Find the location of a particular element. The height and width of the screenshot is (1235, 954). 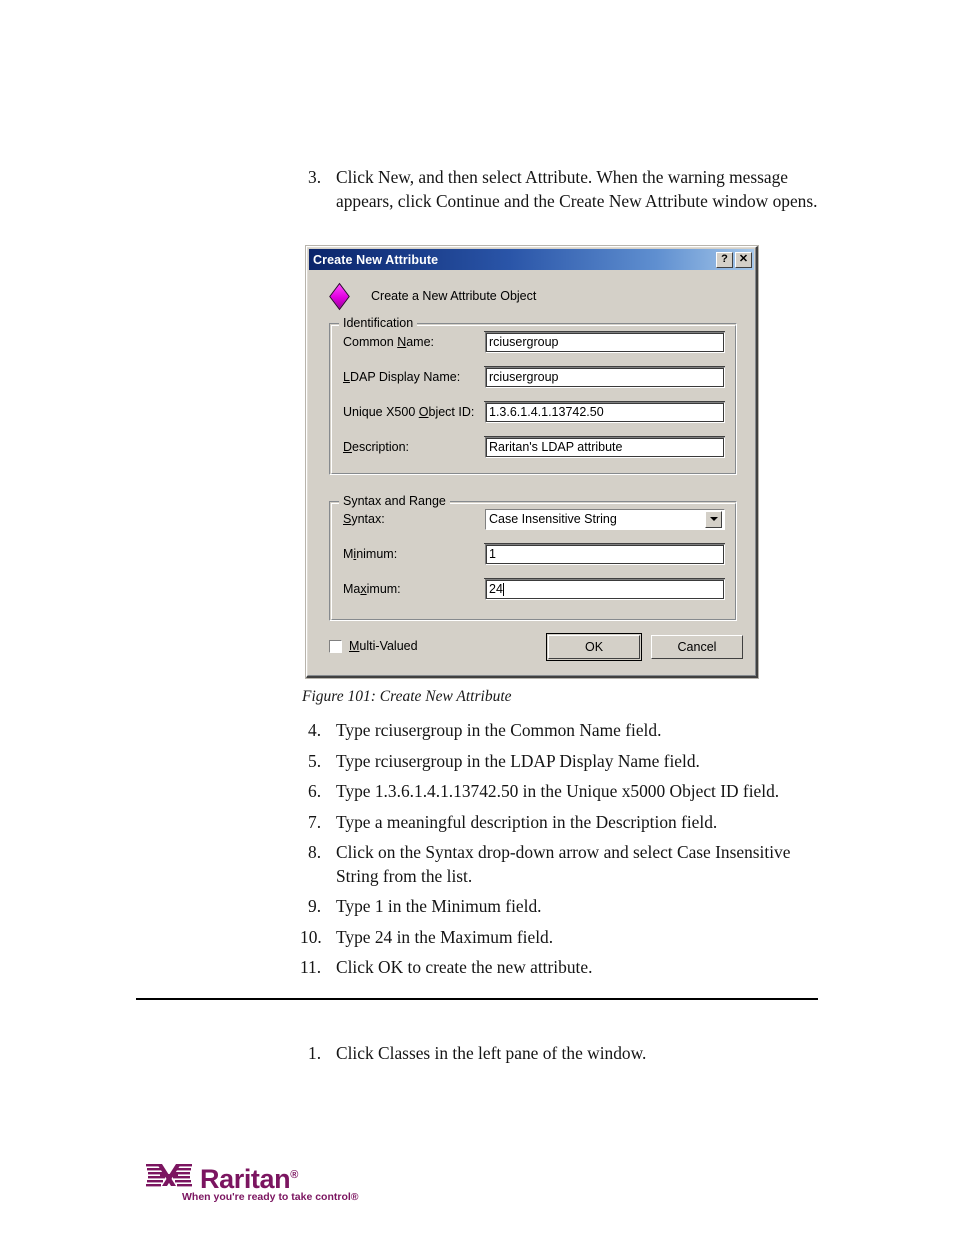

dialog-header-text: Create a New Attribute Object is located at coordinates (454, 296).